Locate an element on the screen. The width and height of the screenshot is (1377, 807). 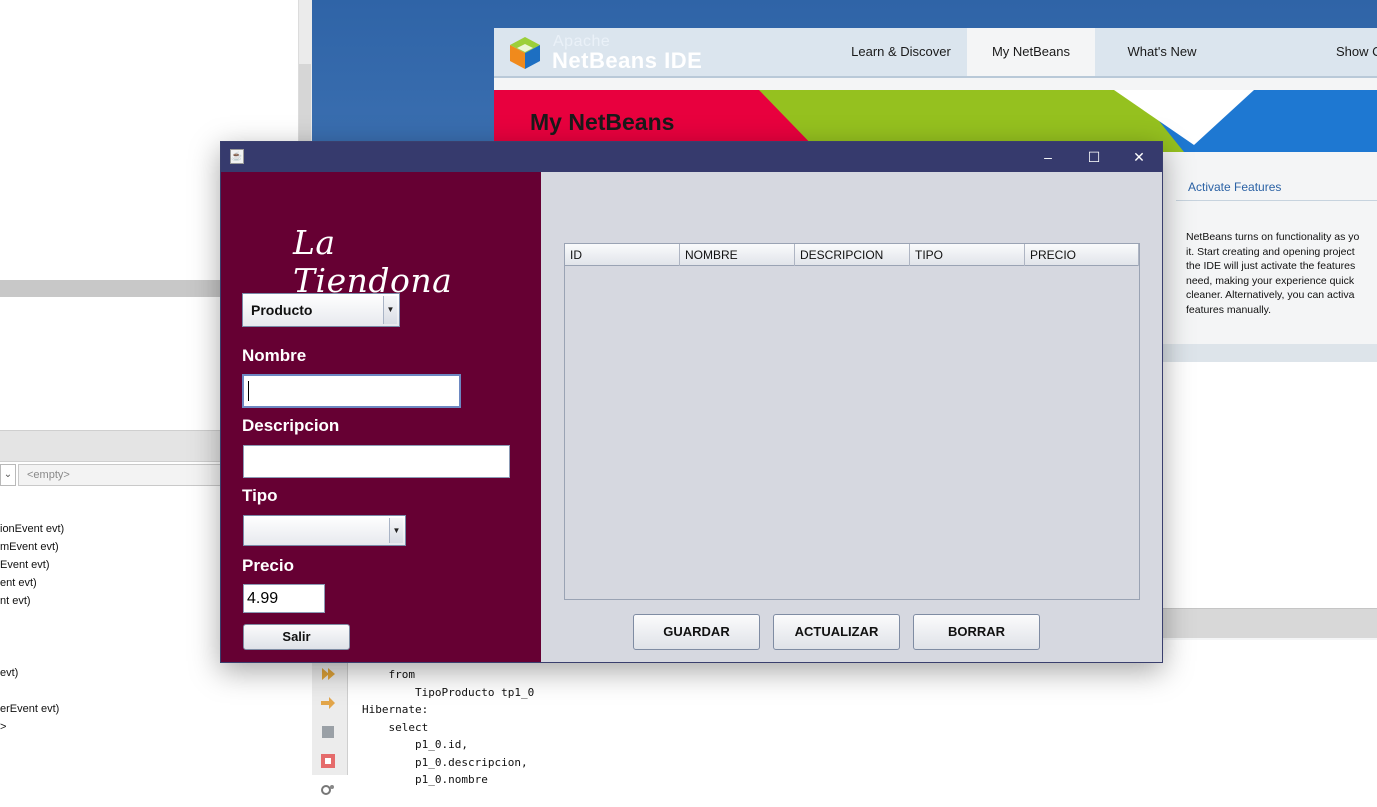
borrar-button: BORRAR is located at coordinates (976, 632).